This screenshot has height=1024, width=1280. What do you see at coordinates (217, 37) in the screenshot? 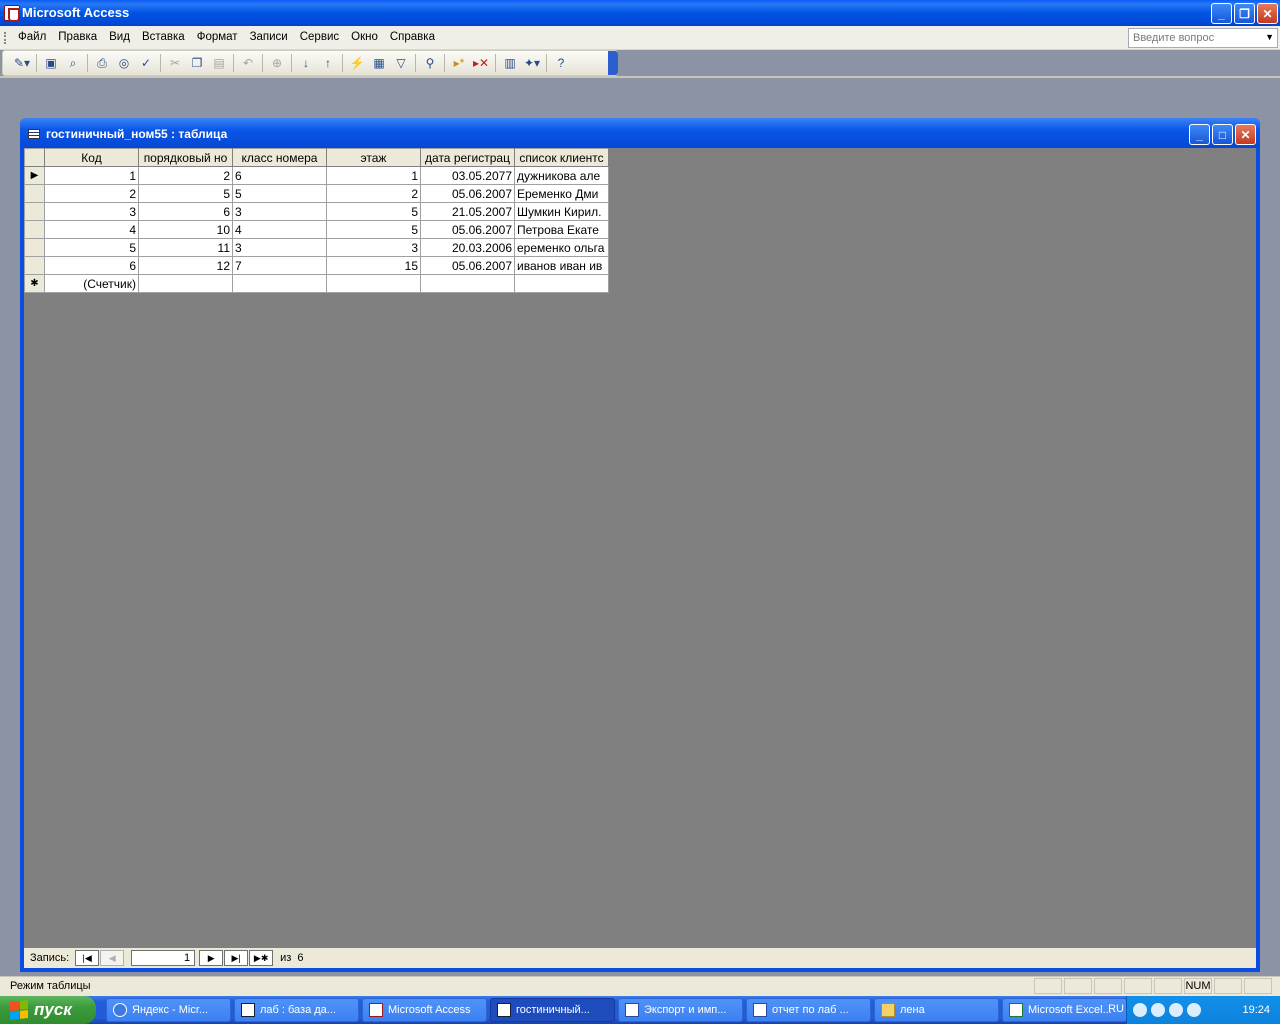
I see `menu-format: Формат` at bounding box center [217, 37].